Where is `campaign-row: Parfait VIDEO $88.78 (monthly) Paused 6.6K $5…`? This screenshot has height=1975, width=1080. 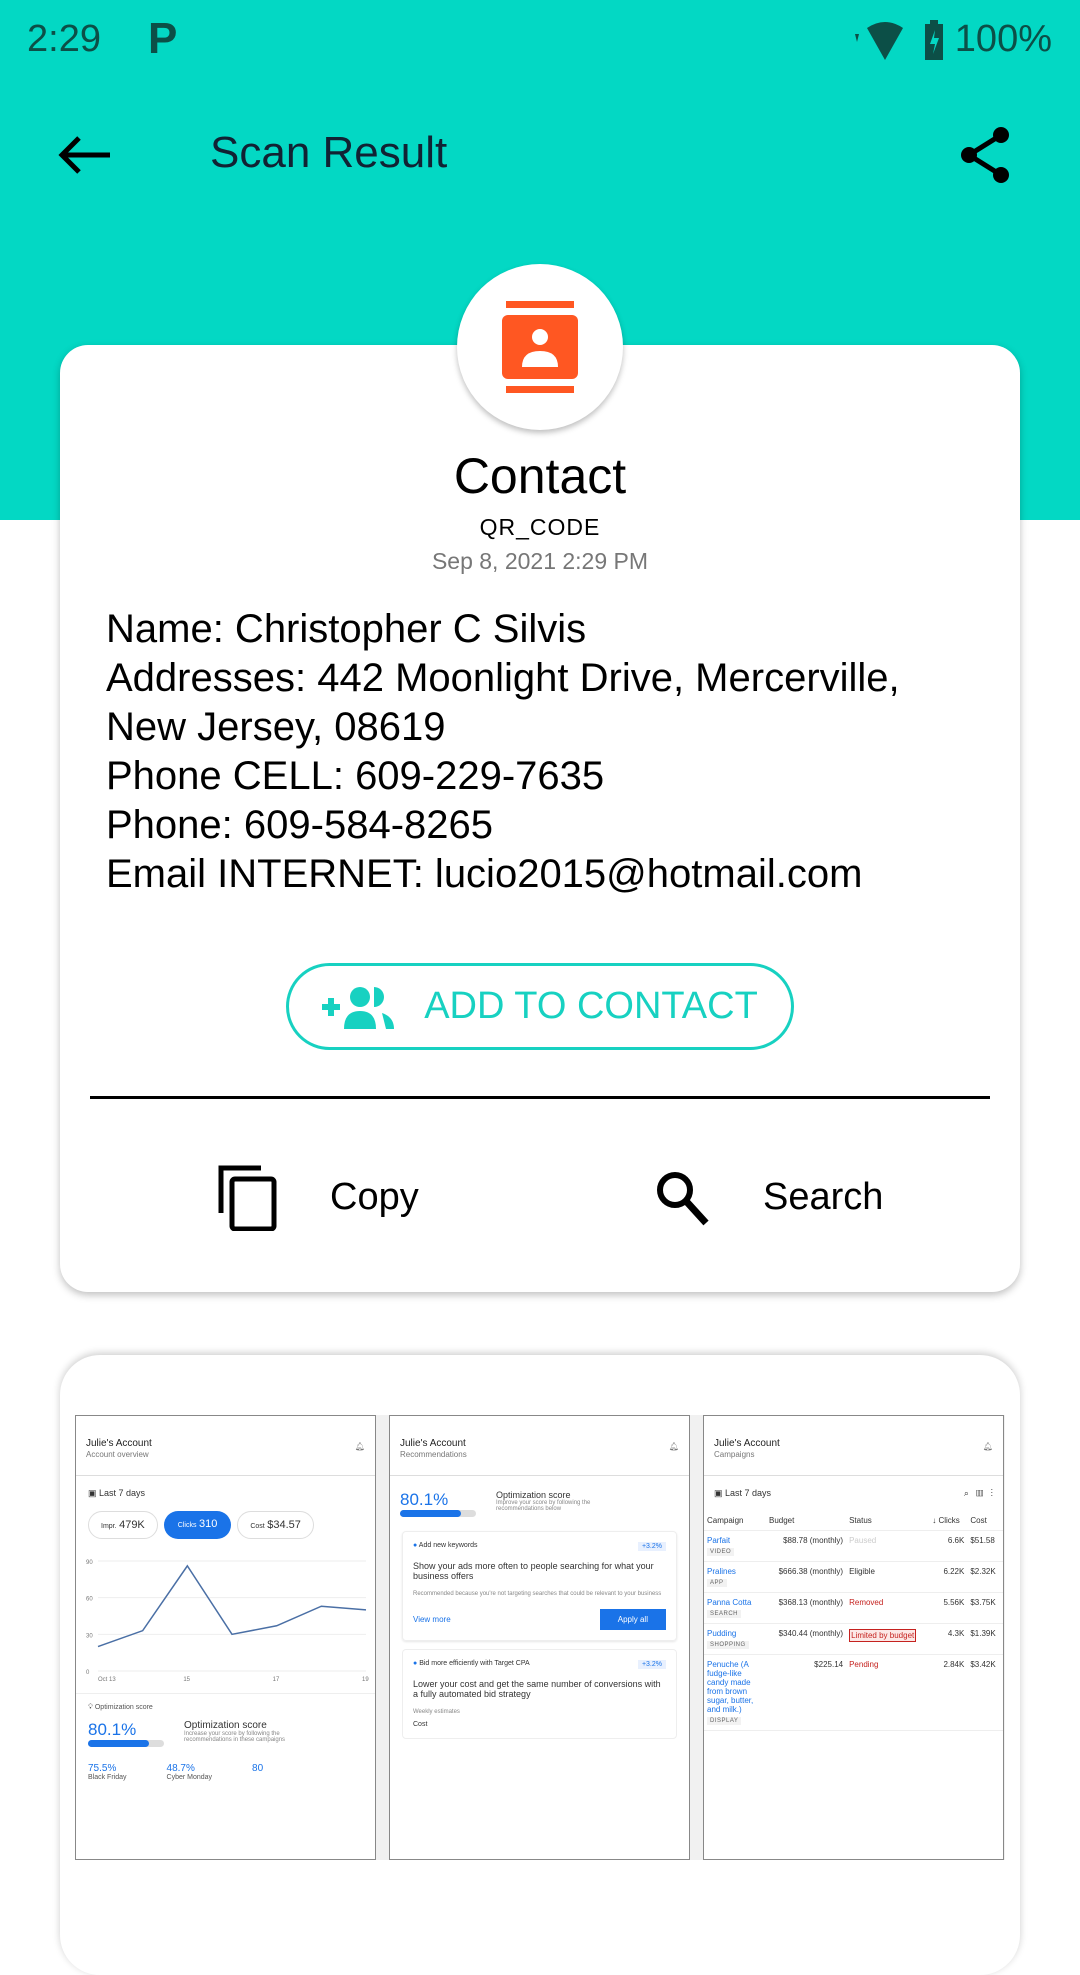 campaign-row: Parfait VIDEO $88.78 (monthly) Paused 6.6K $5… is located at coordinates (853, 1546).